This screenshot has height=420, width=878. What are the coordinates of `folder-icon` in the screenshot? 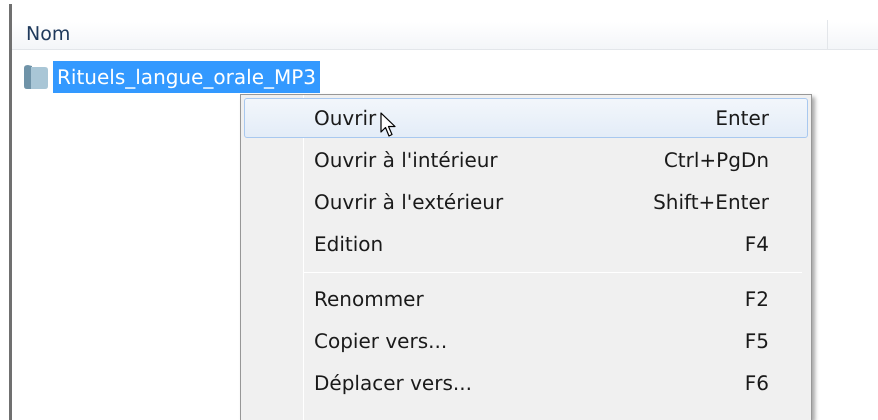 It's located at (36, 77).